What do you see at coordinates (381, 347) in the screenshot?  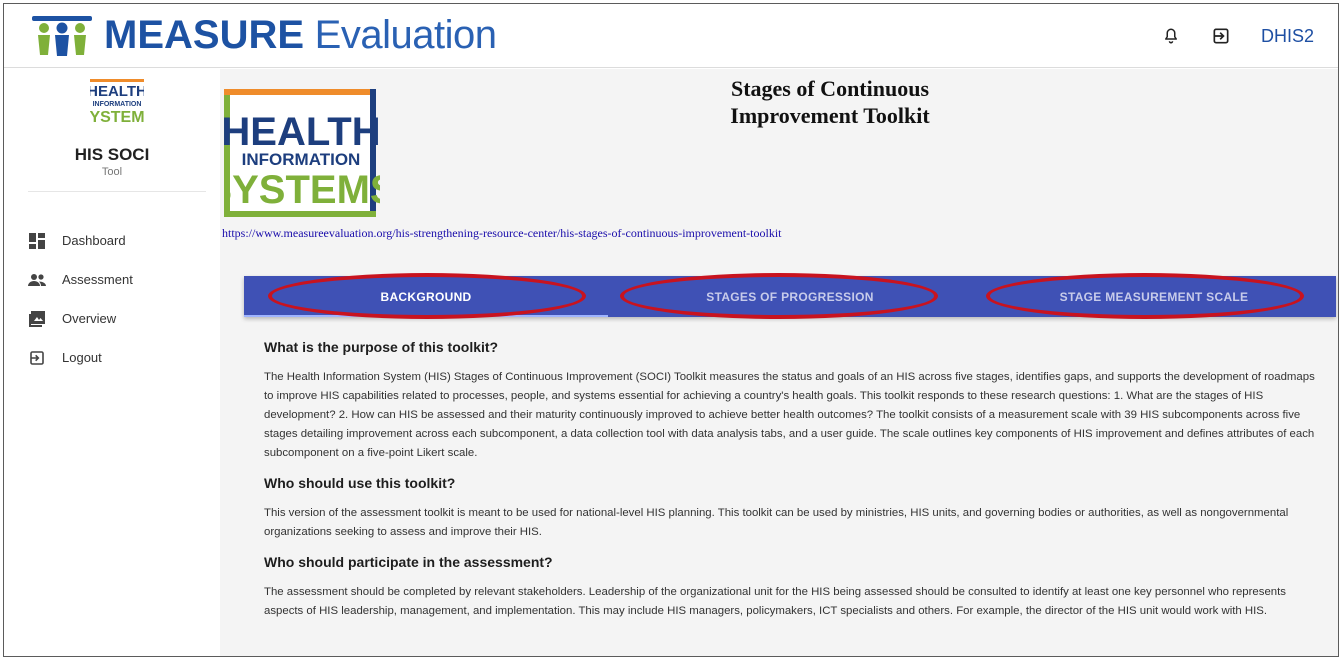 I see `section-heading: What is the purpose of this toolkit?` at bounding box center [381, 347].